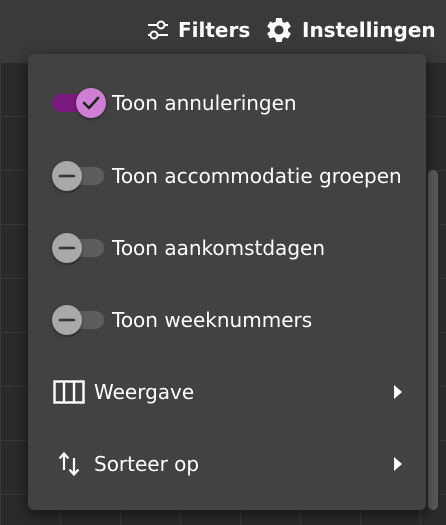  Describe the element at coordinates (369, 30) in the screenshot. I see `settings-label: Instellingen` at that location.